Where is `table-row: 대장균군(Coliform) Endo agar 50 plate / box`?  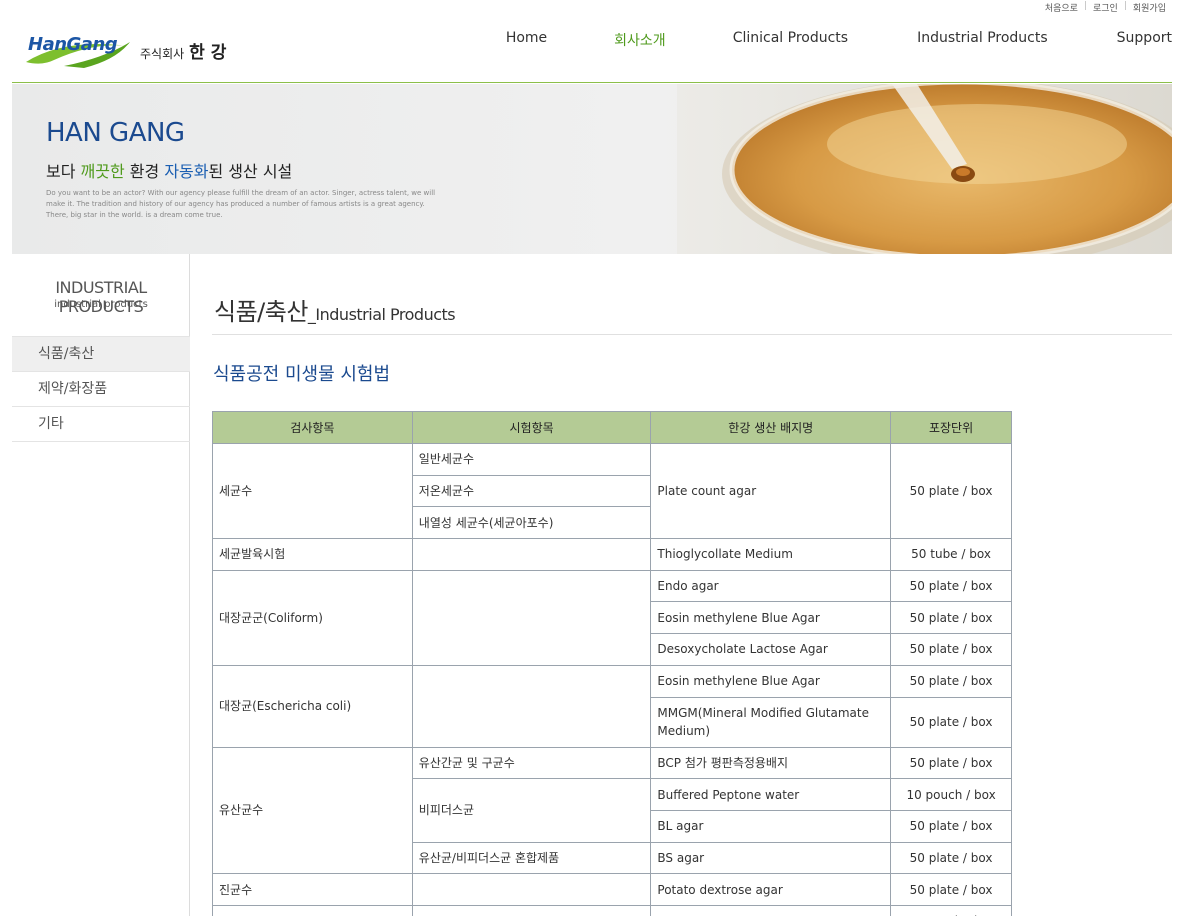 table-row: 대장균군(Coliform) Endo agar 50 plate / box is located at coordinates (612, 617).